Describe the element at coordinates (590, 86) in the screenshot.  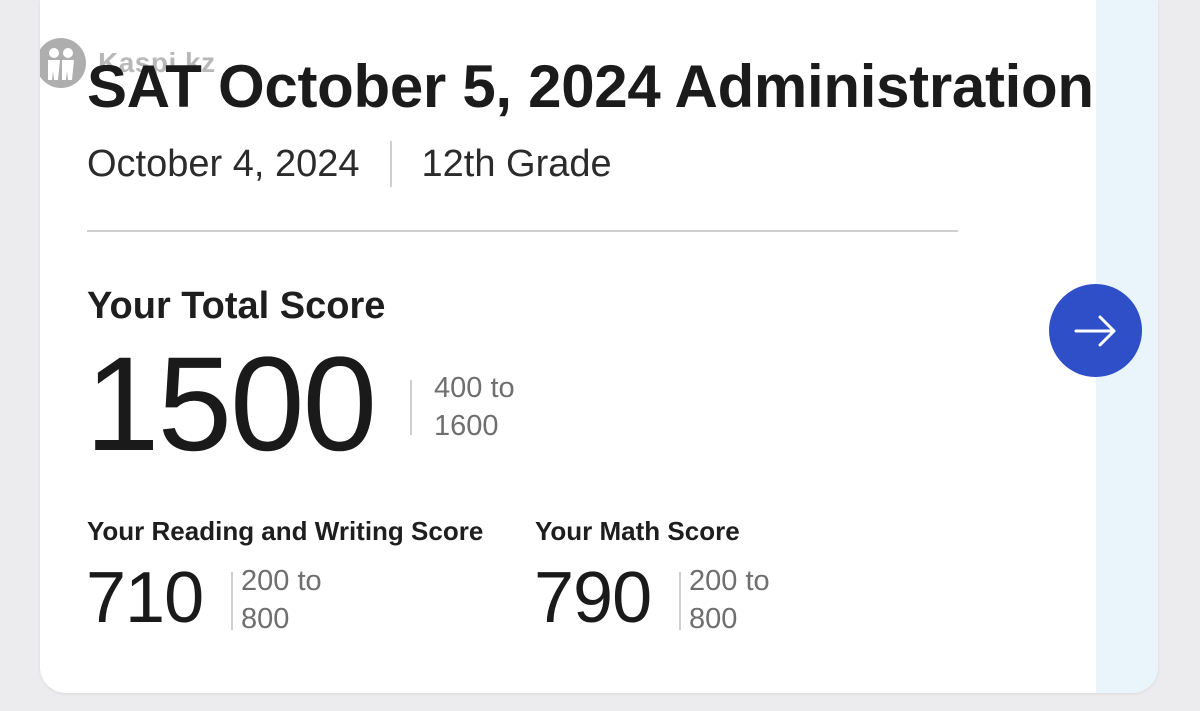
I see `page-title: SAT October 5, 2024 Administration` at that location.